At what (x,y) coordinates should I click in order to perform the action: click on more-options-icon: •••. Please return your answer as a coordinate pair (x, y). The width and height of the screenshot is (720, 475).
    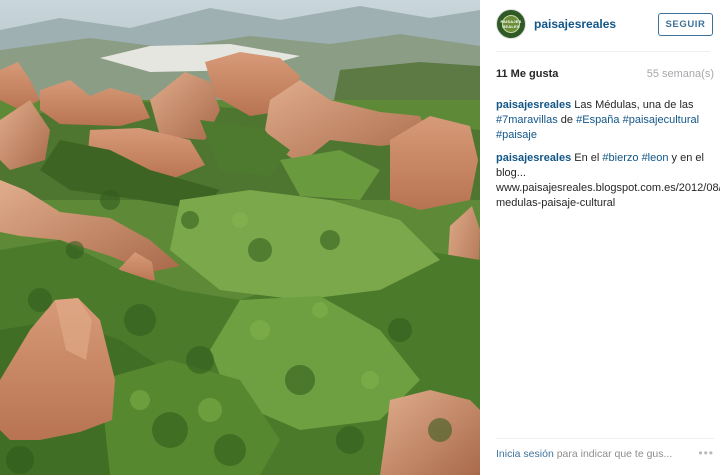
    Looking at the image, I should click on (706, 453).